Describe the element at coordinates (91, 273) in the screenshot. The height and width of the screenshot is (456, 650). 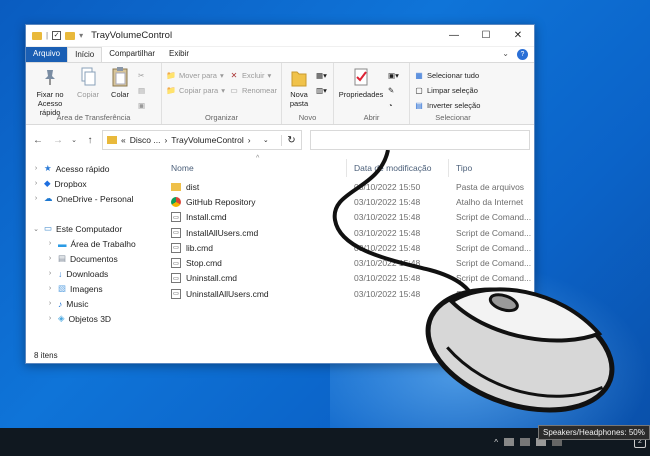
I see `nav-item: › ↓ Downloads` at that location.